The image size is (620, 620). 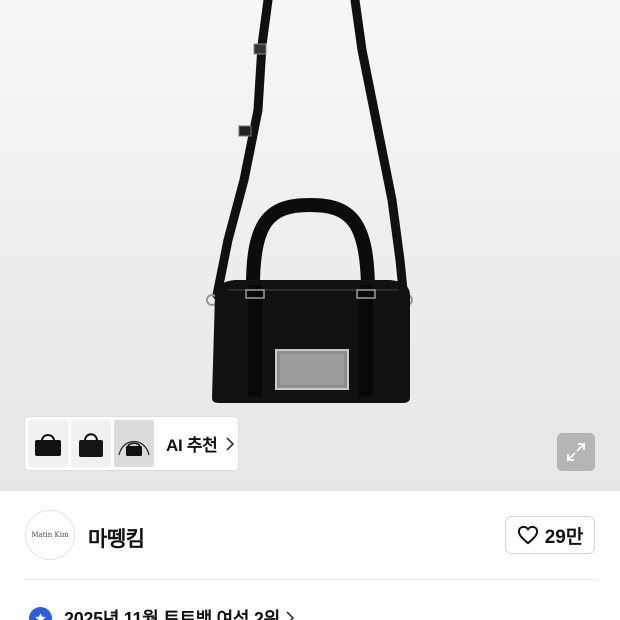 I want to click on heart-icon, so click(x=527, y=535).